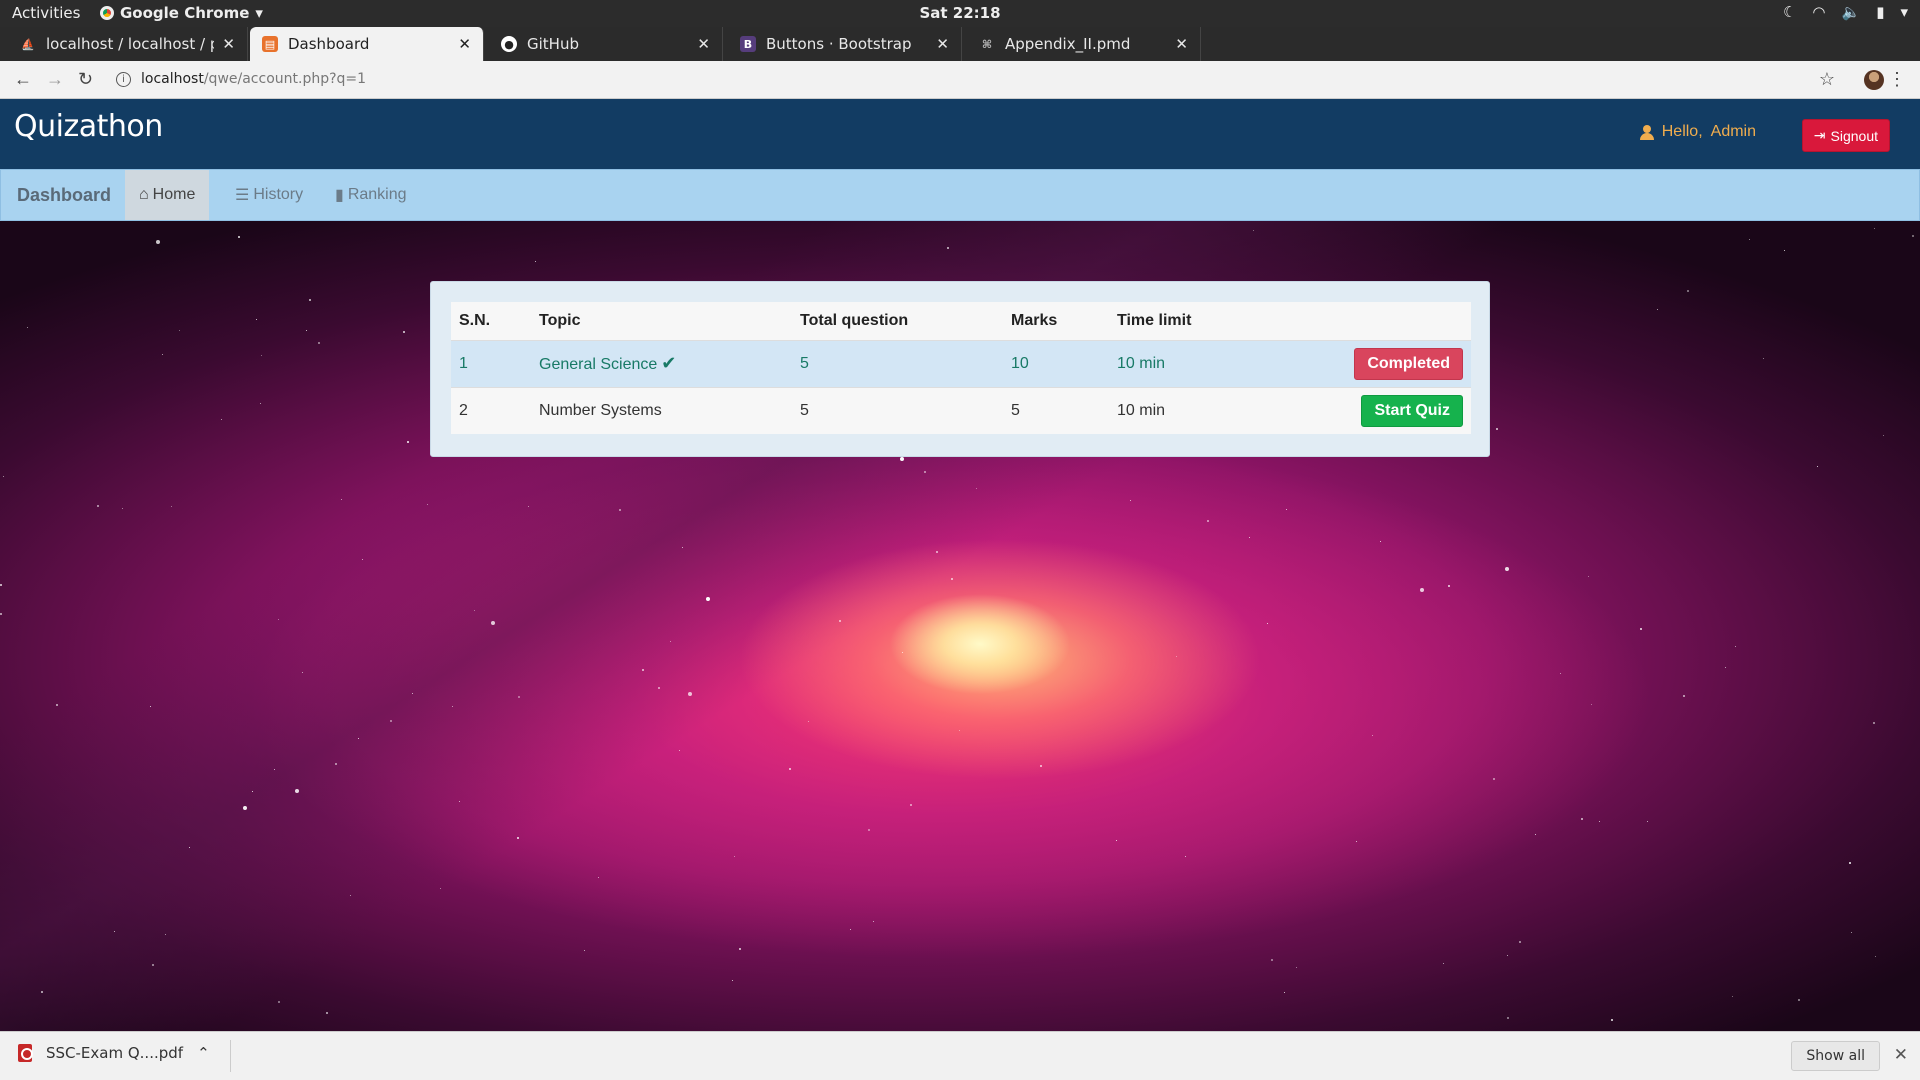 The height and width of the screenshot is (1080, 1920). I want to click on system-tray: ☾ ◠ 🔈 ▮ ▾, so click(1845, 12).